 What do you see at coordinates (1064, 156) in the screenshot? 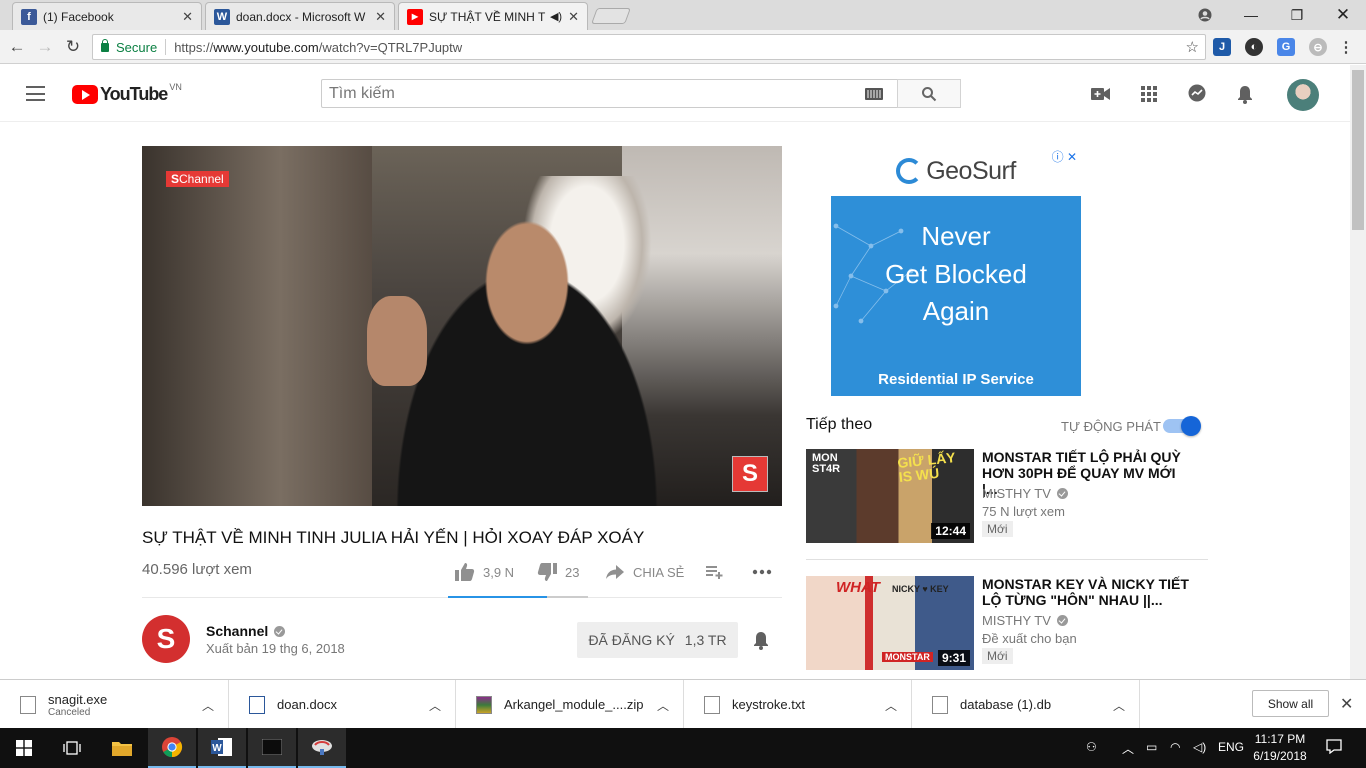
I see `ad-choices-close-icon: ⓘ ✕` at bounding box center [1064, 156].